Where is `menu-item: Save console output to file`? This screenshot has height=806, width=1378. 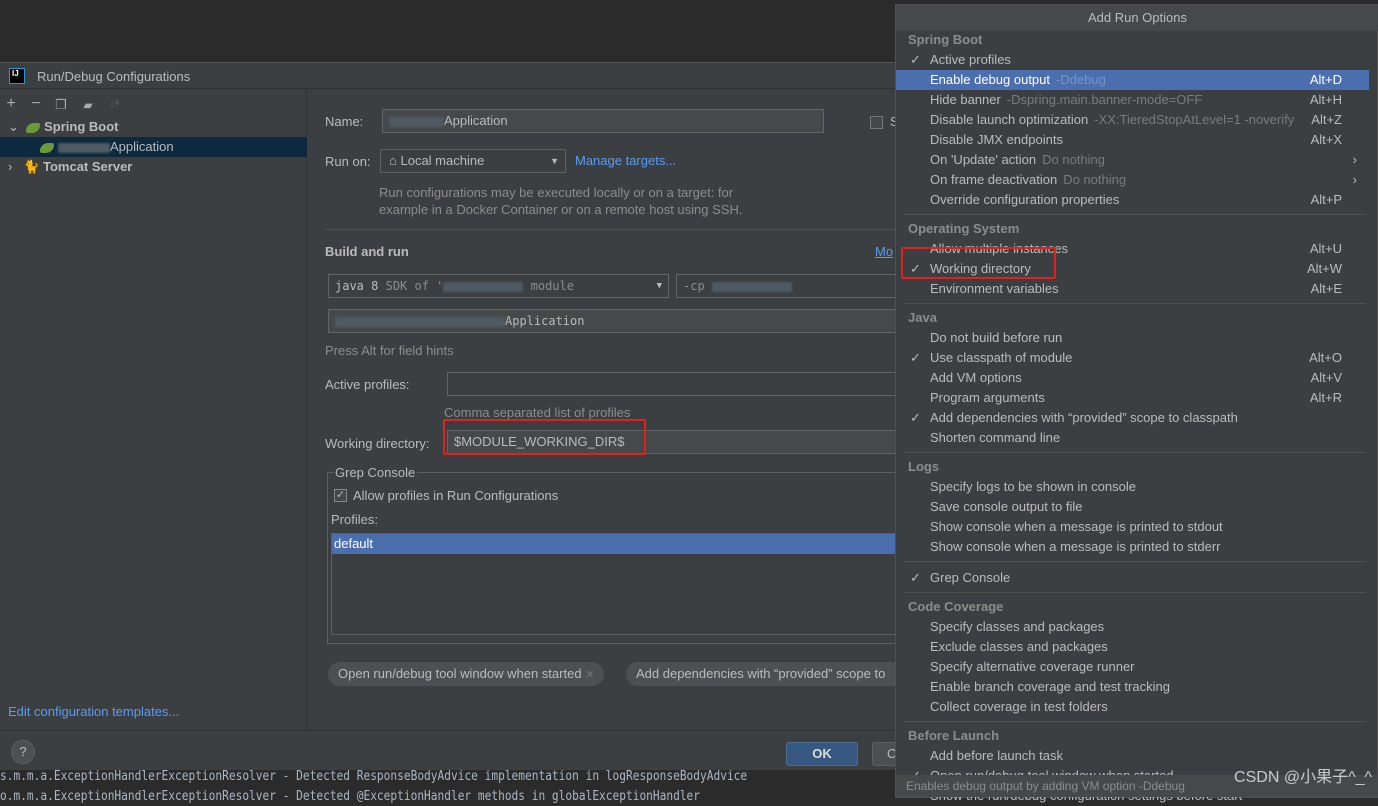 menu-item: Save console output to file is located at coordinates (1132, 507).